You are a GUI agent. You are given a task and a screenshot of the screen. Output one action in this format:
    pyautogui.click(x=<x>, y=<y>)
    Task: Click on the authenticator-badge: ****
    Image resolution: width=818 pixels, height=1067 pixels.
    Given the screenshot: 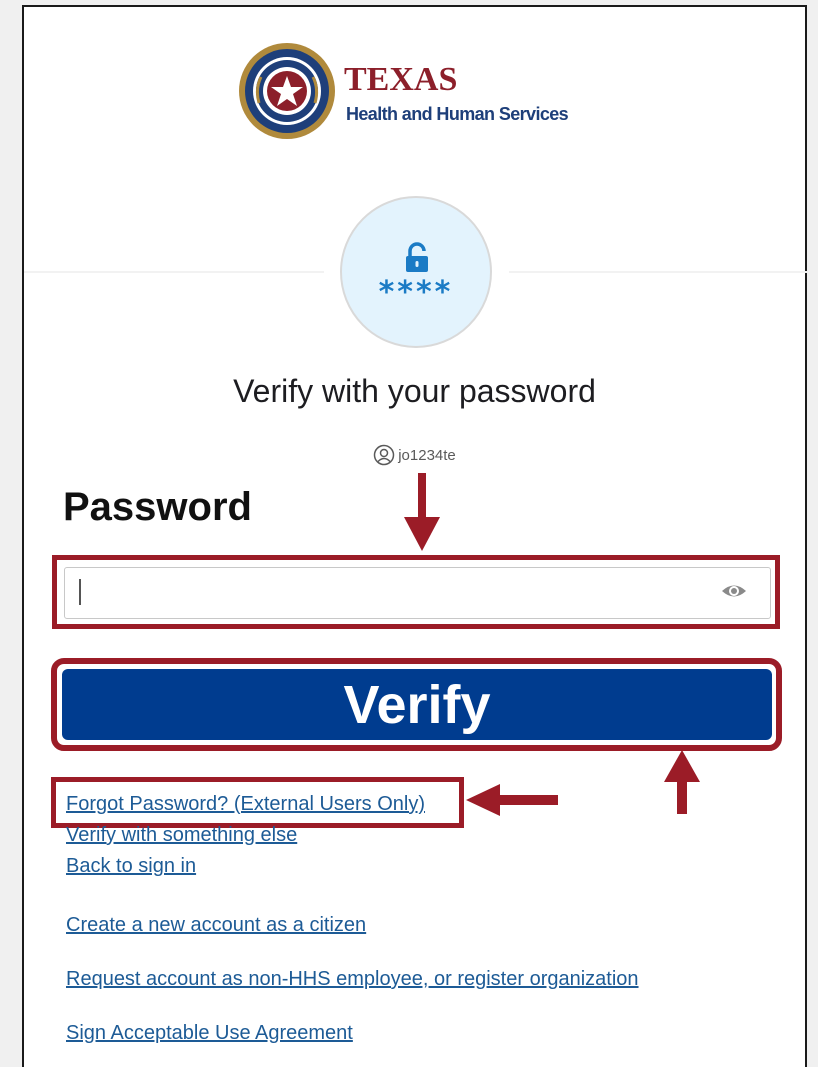 What is the action you would take?
    pyautogui.click(x=416, y=272)
    